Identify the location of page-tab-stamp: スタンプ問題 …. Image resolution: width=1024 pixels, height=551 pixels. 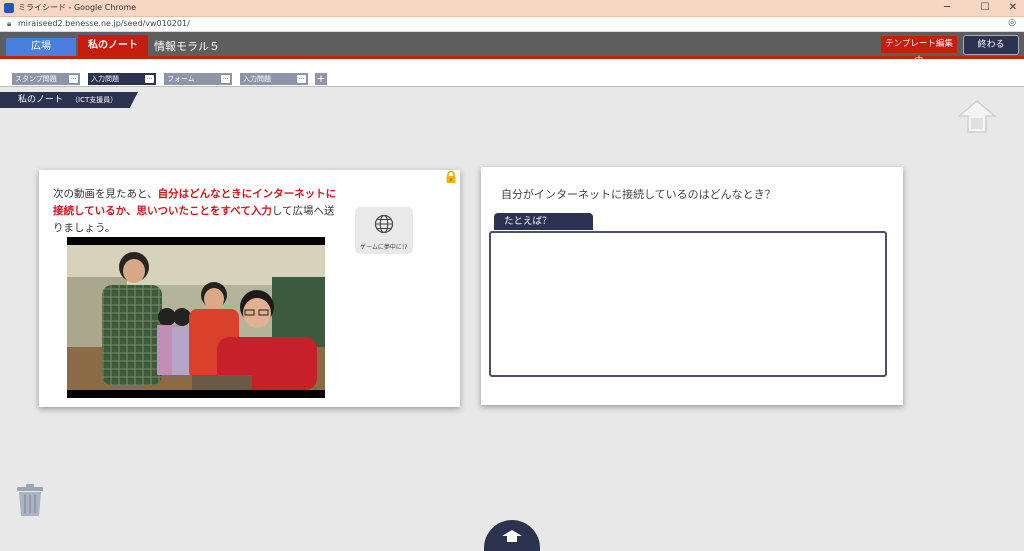
(46, 79).